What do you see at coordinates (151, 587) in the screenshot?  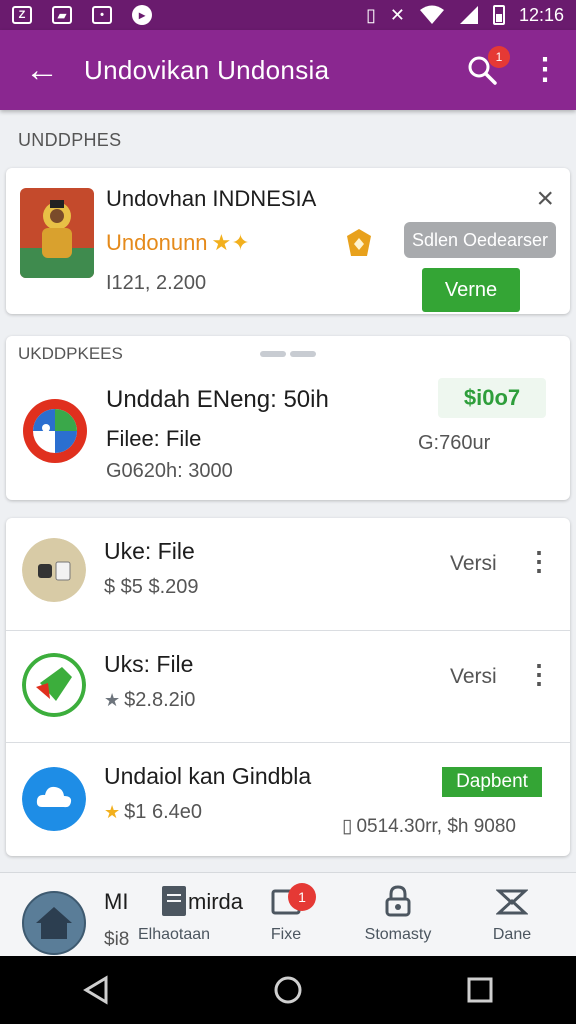 I see `list-item-price: $ $5 $.209` at bounding box center [151, 587].